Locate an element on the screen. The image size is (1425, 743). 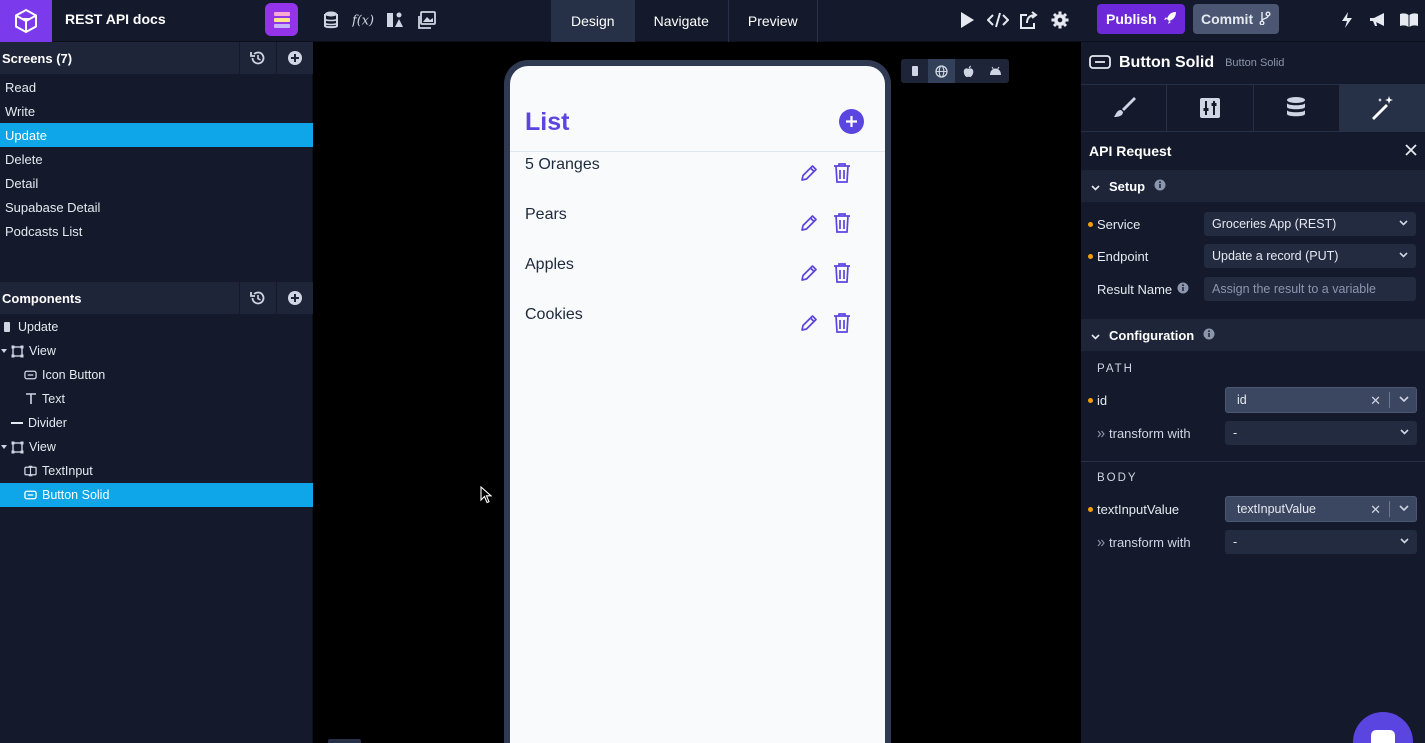
component-item-divider: Divider is located at coordinates (156, 423).